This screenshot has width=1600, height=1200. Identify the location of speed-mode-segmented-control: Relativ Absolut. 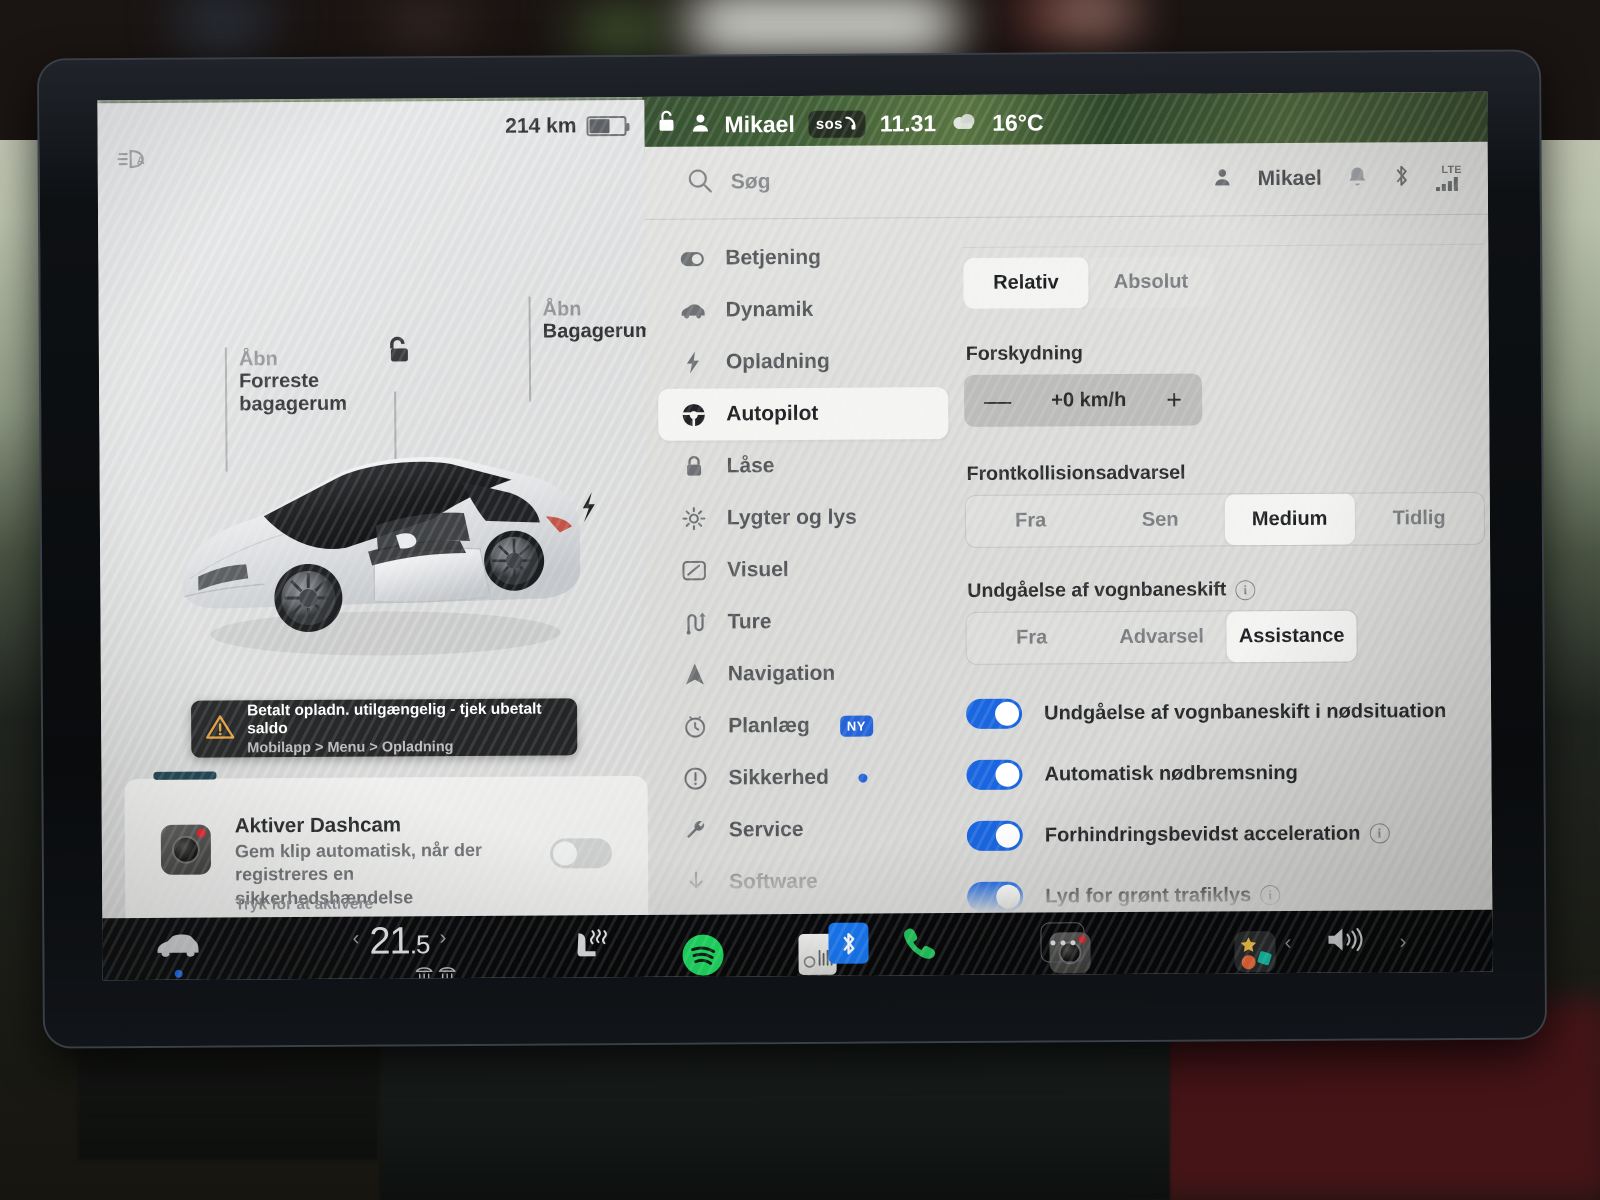
(1088, 282).